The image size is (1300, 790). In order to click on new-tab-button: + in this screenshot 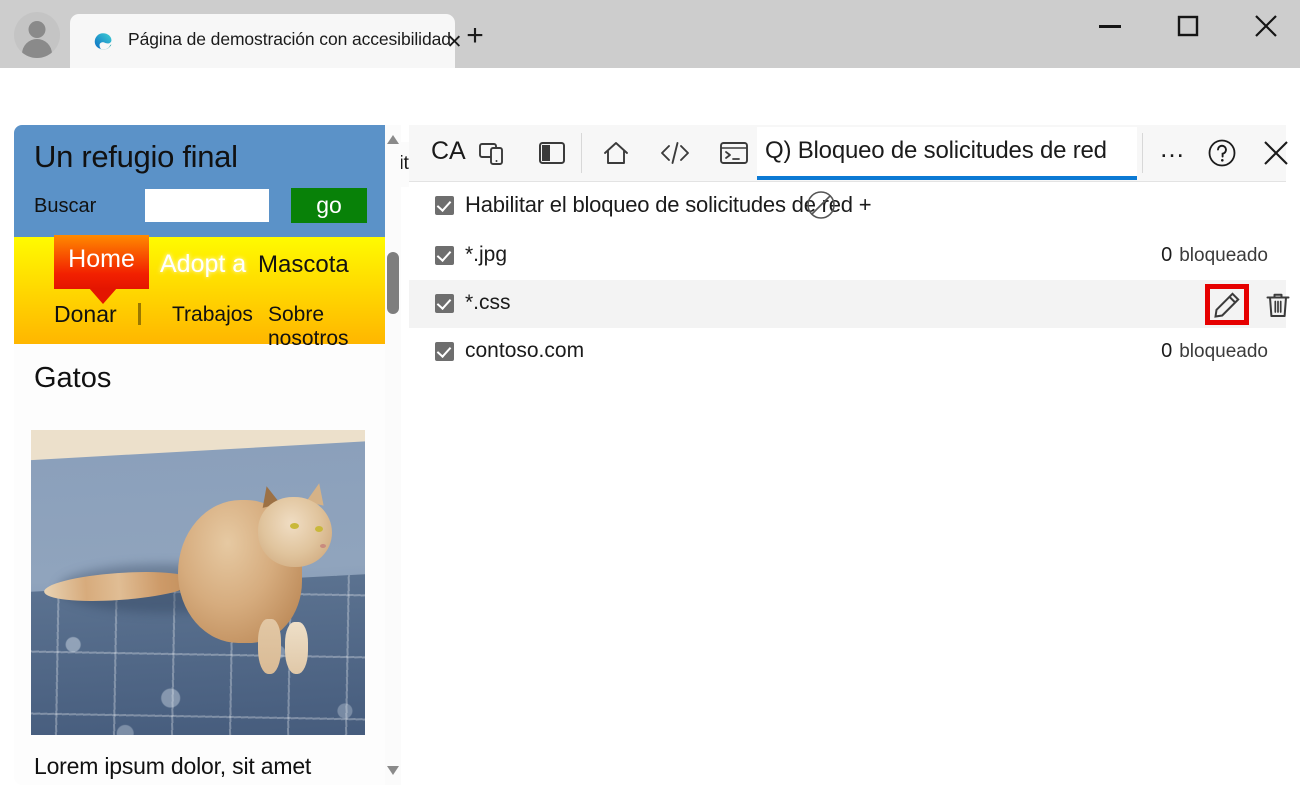, I will do `click(475, 36)`.